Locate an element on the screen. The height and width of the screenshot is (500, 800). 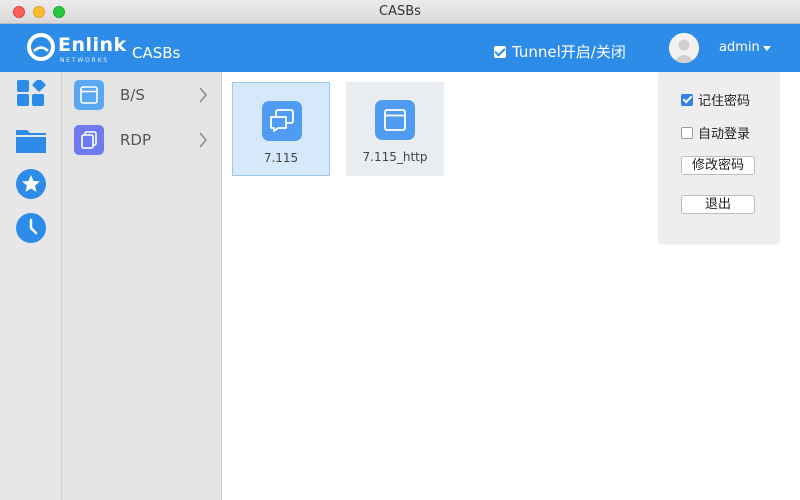
app-name: CASBs is located at coordinates (156, 53).